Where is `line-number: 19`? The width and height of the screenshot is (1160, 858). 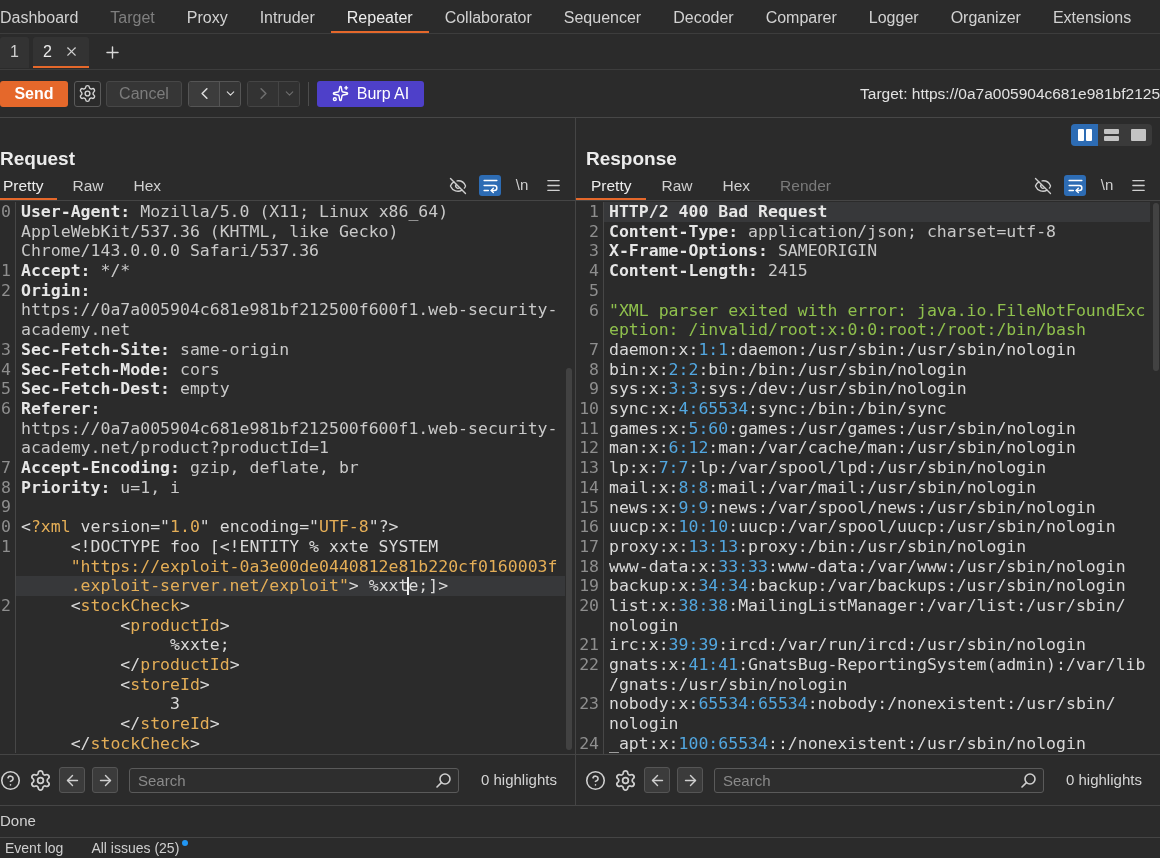 line-number: 19 is located at coordinates (589, 586).